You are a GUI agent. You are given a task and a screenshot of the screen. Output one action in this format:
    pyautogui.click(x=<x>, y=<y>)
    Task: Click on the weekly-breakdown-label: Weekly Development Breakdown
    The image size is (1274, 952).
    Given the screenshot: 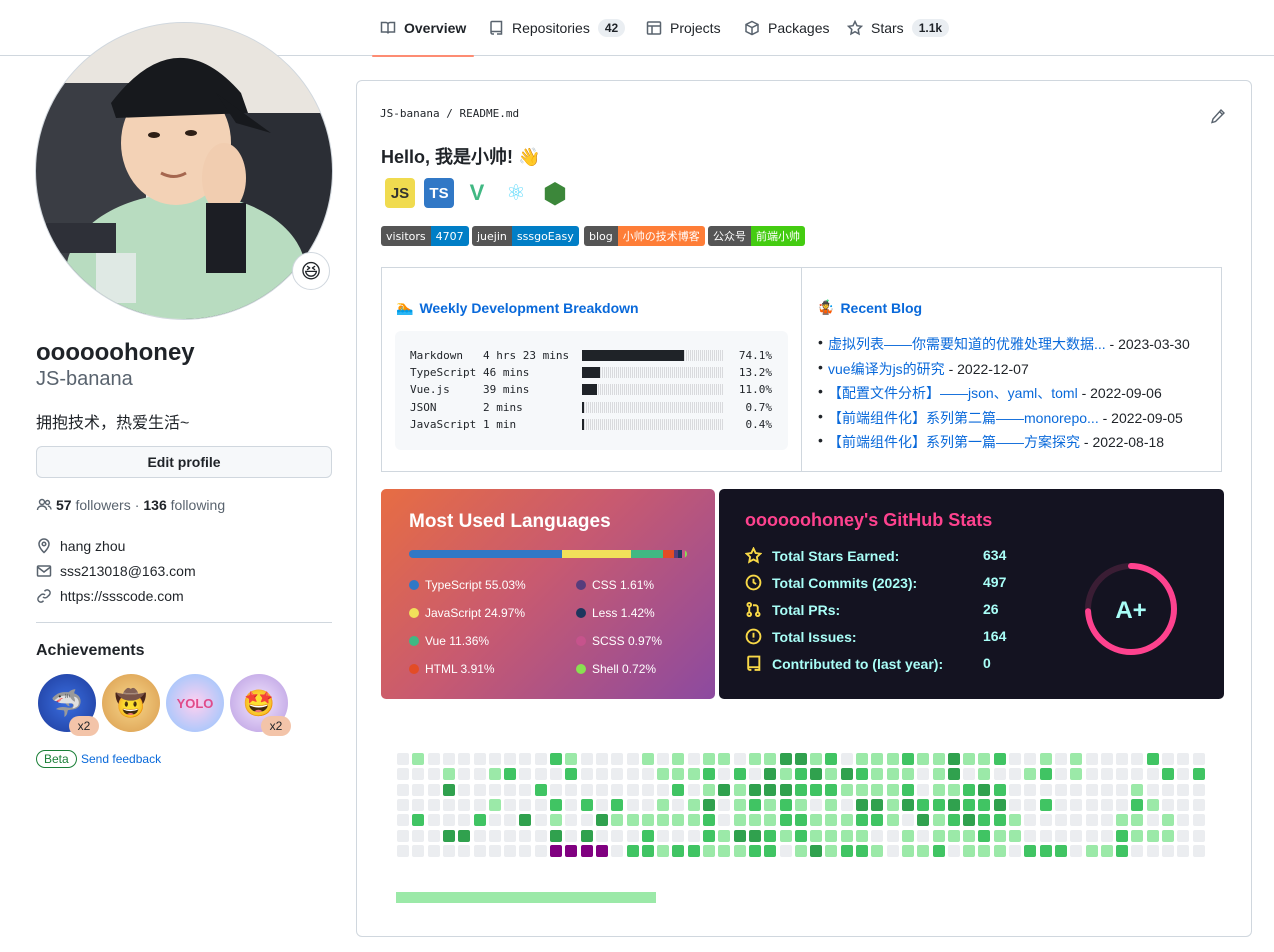 What is the action you would take?
    pyautogui.click(x=529, y=307)
    